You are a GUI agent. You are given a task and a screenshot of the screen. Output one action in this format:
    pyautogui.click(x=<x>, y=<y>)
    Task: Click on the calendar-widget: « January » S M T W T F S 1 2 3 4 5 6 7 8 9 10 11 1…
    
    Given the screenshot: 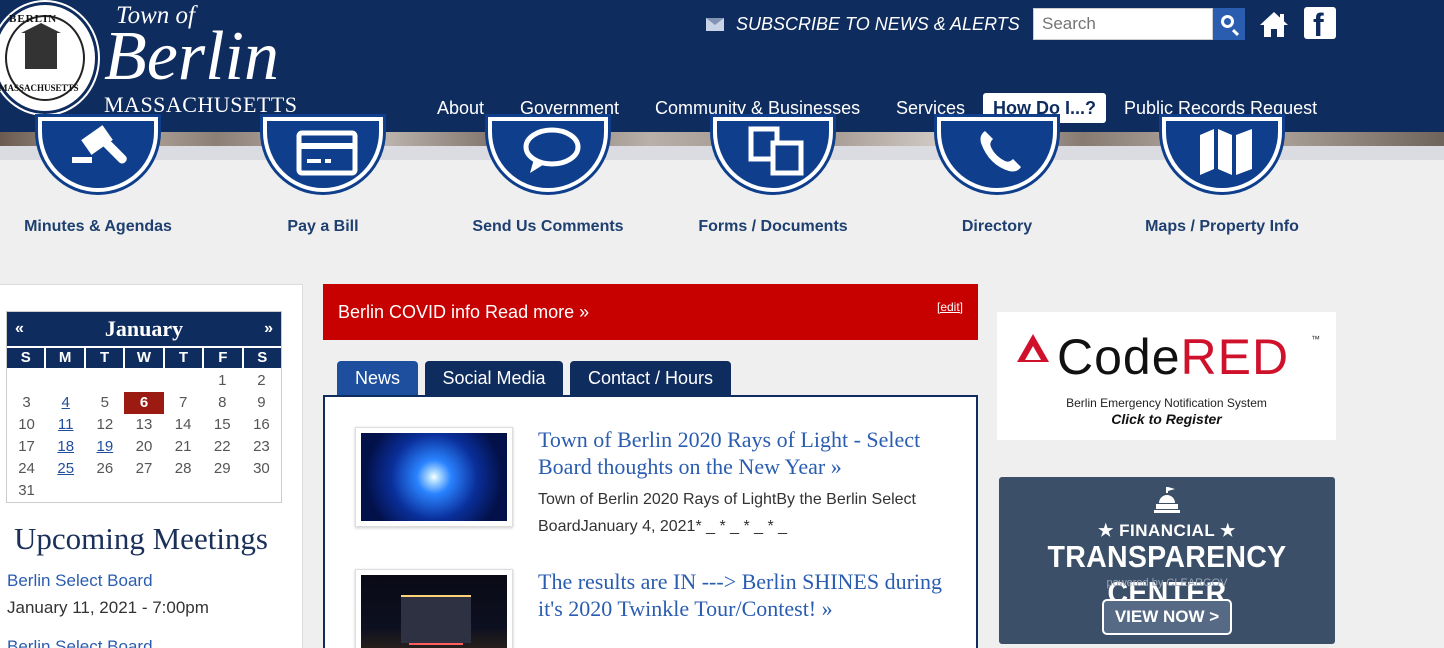 What is the action you would take?
    pyautogui.click(x=144, y=407)
    